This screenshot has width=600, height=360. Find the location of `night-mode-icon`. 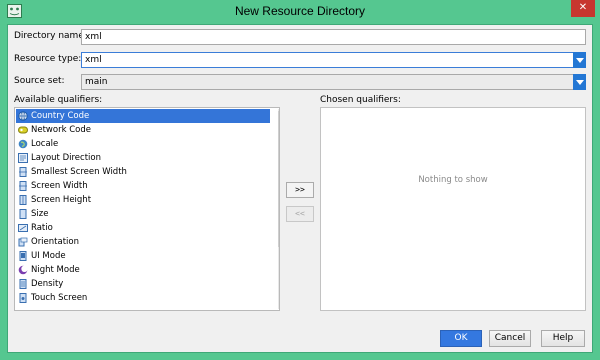

night-mode-icon is located at coordinates (23, 270).